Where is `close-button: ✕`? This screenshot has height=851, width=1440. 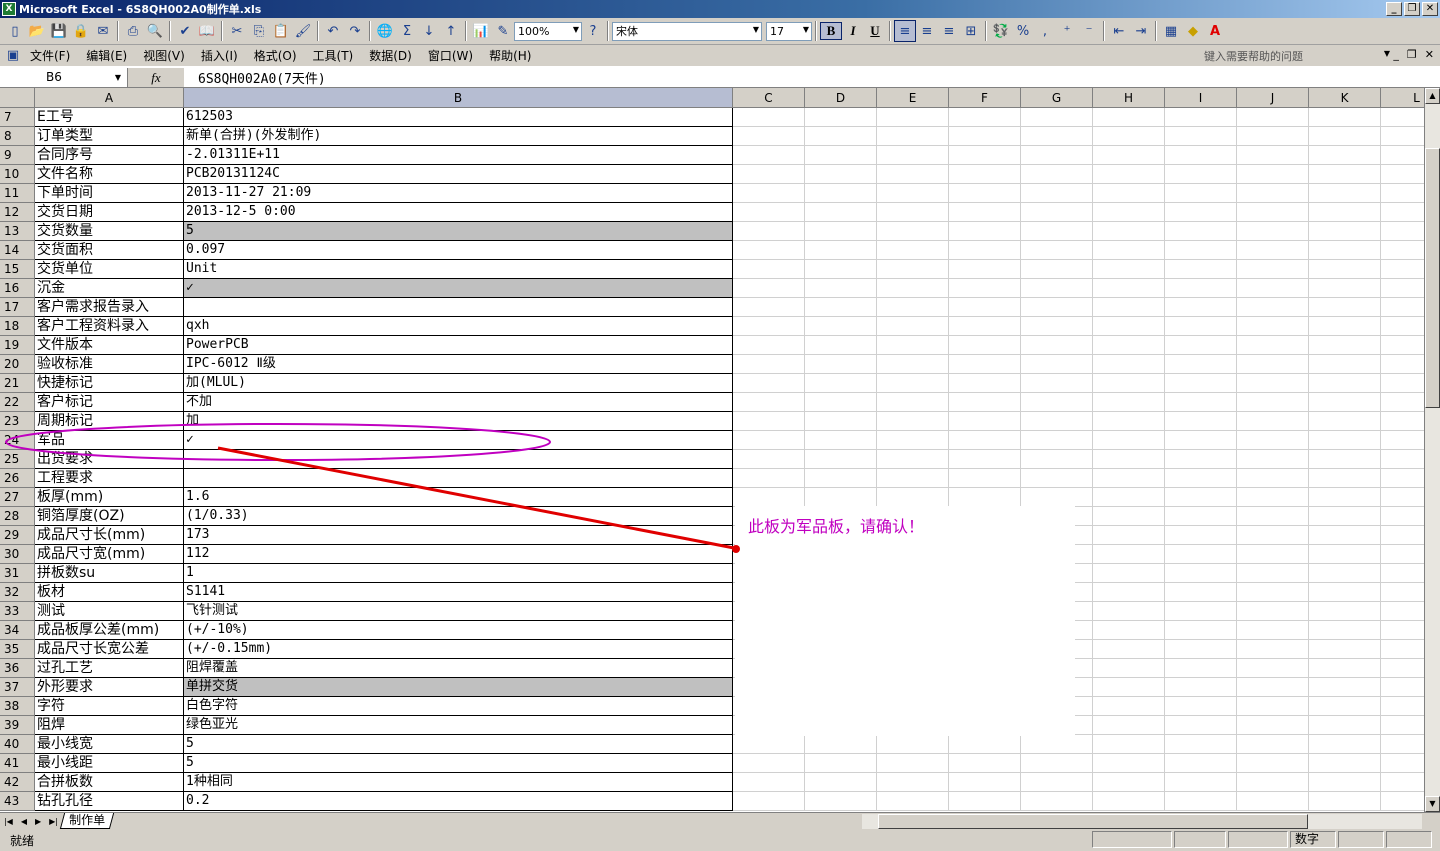
close-button: ✕ is located at coordinates (1430, 9).